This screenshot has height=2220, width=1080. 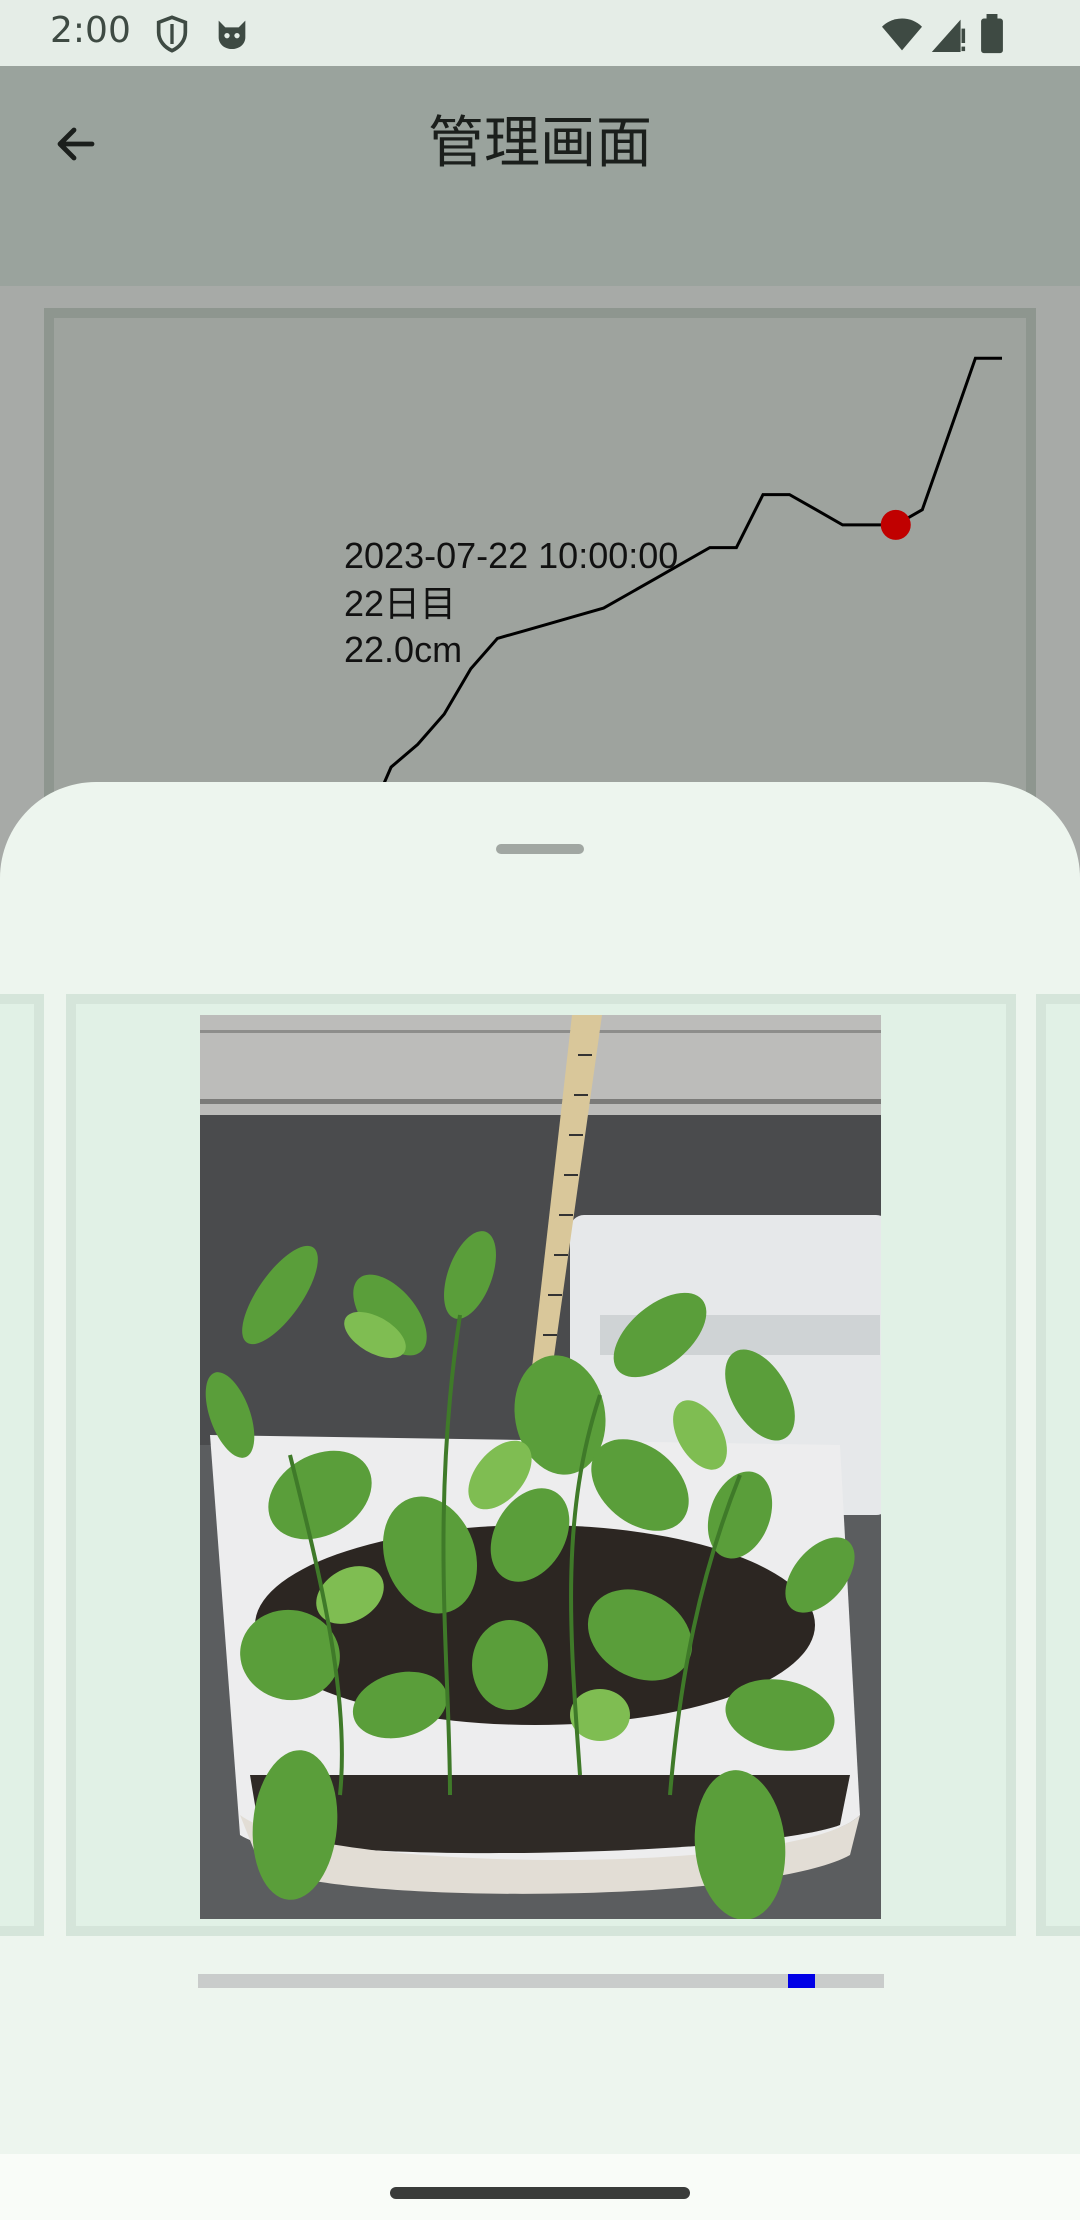 What do you see at coordinates (801, 1981) in the screenshot?
I see `page-indicator-thumb` at bounding box center [801, 1981].